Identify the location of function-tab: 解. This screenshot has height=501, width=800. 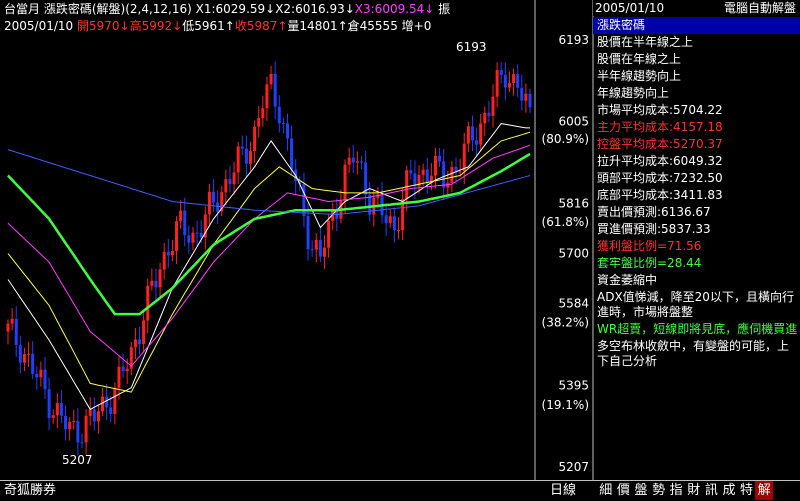
(764, 490).